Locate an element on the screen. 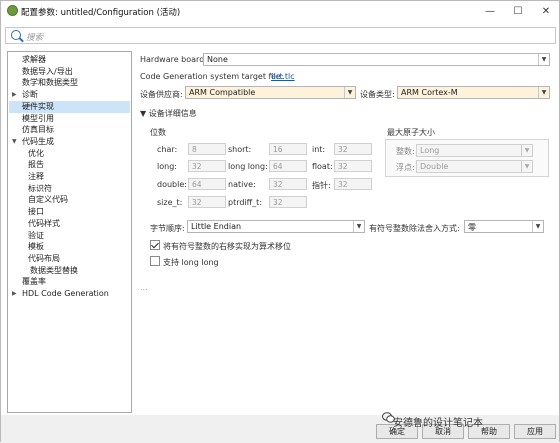  atomic-int-label: 整数: is located at coordinates (405, 151).